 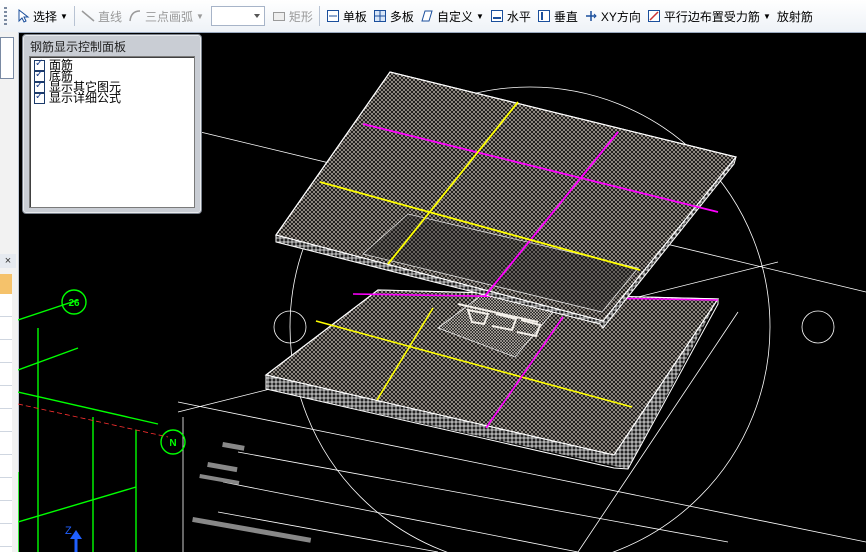 I want to click on rect-tool-button: 矩形, so click(x=292, y=16).